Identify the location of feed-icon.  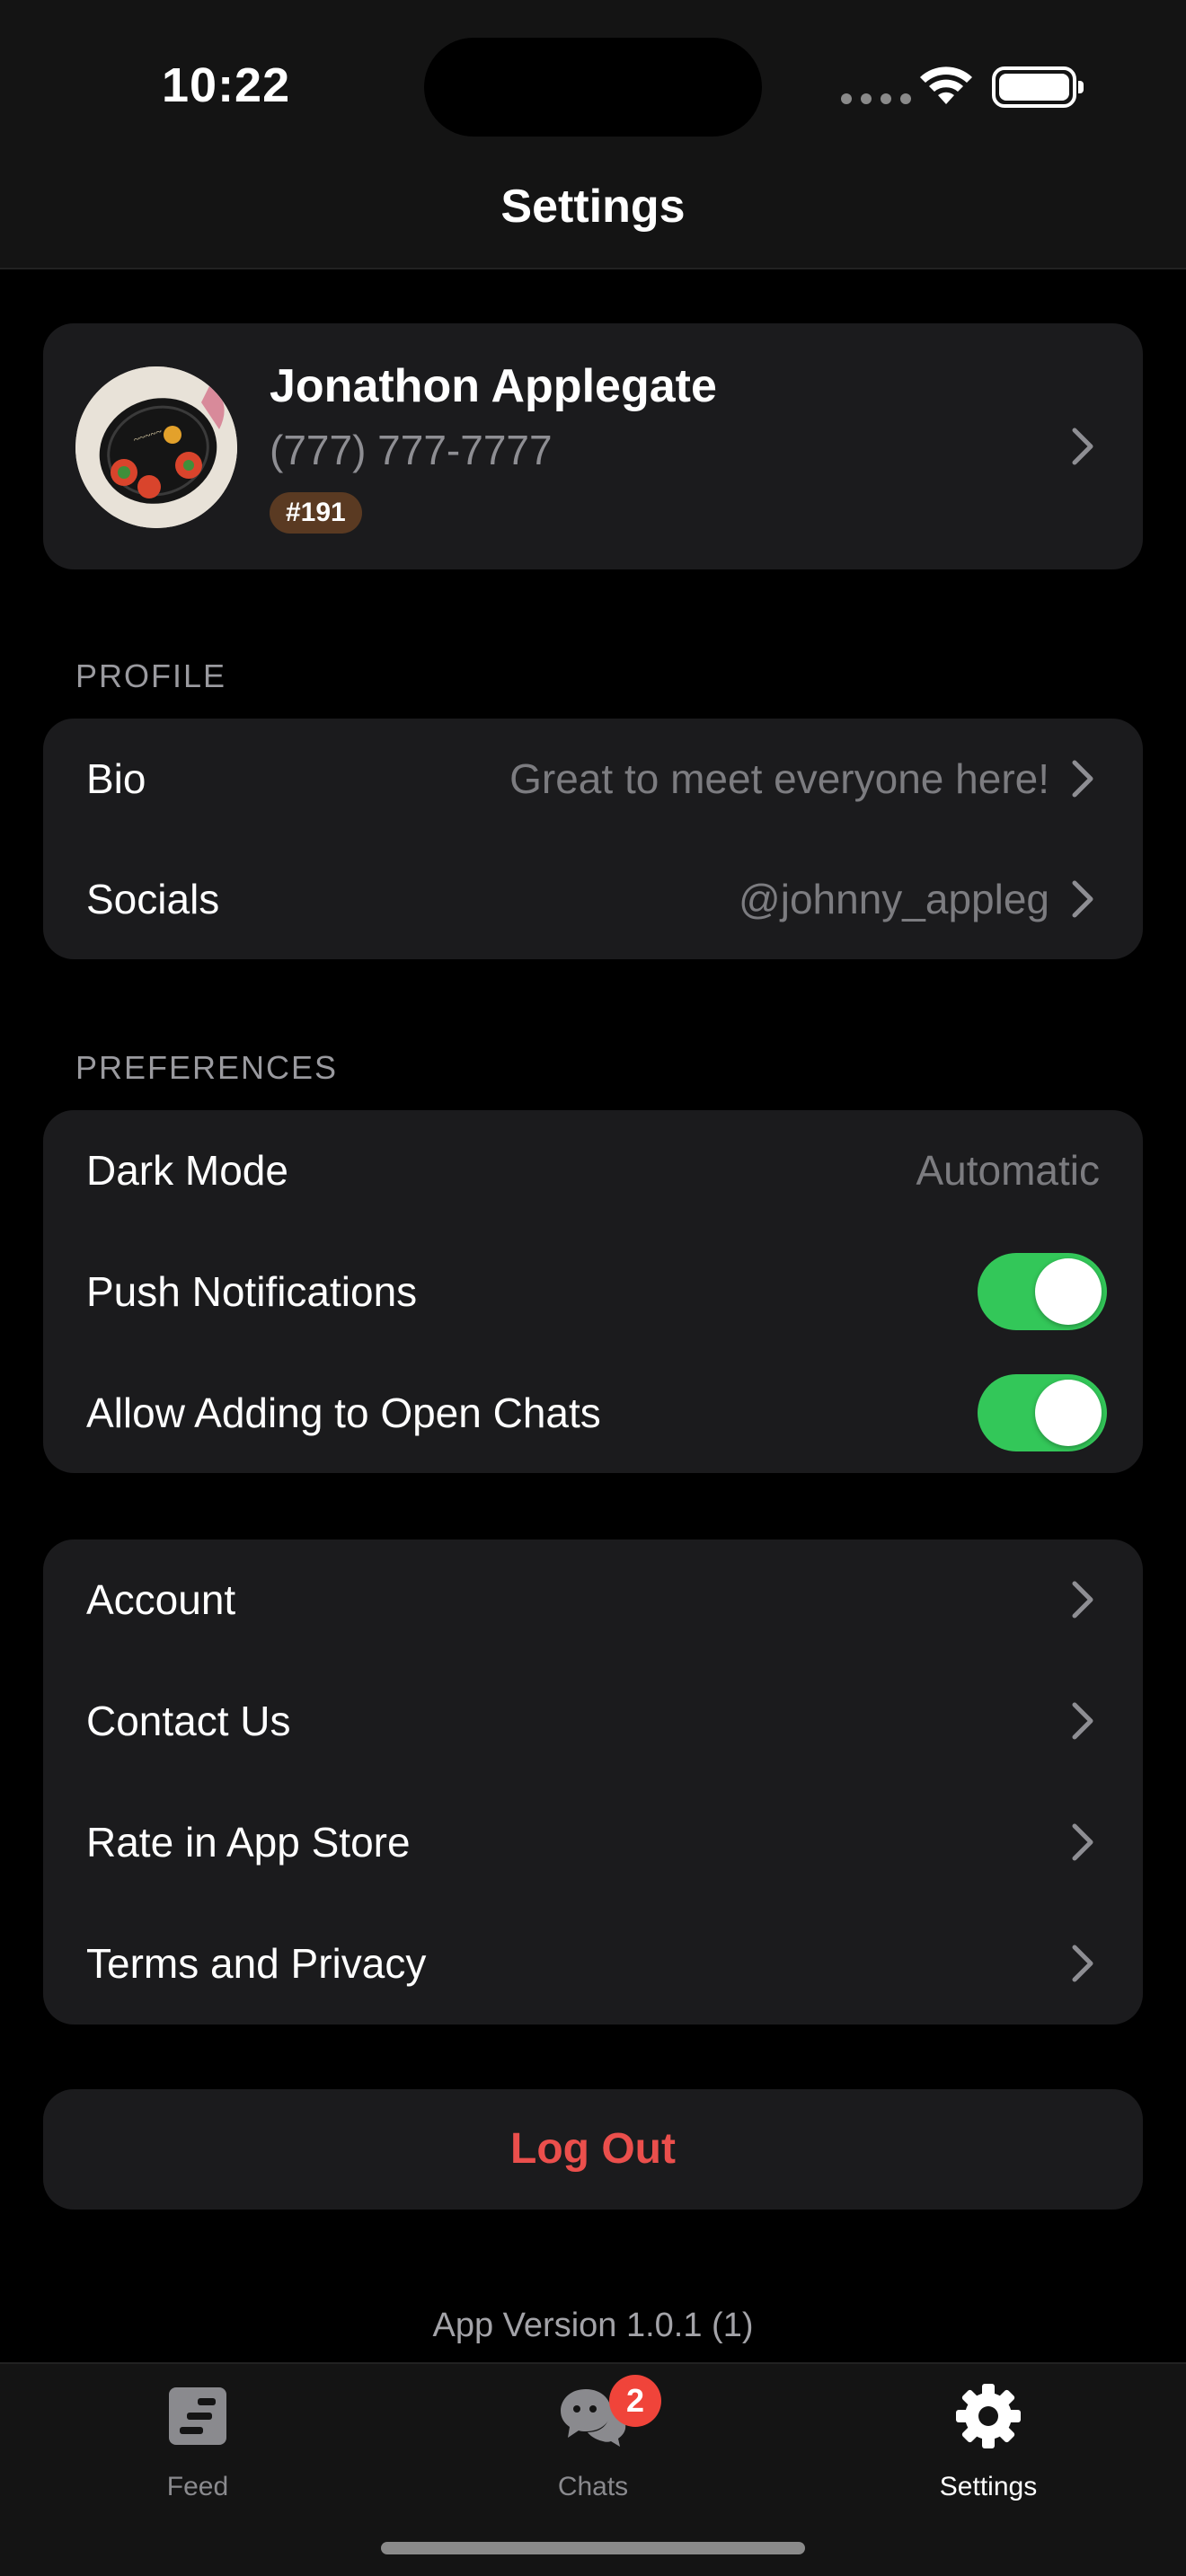
(197, 2416).